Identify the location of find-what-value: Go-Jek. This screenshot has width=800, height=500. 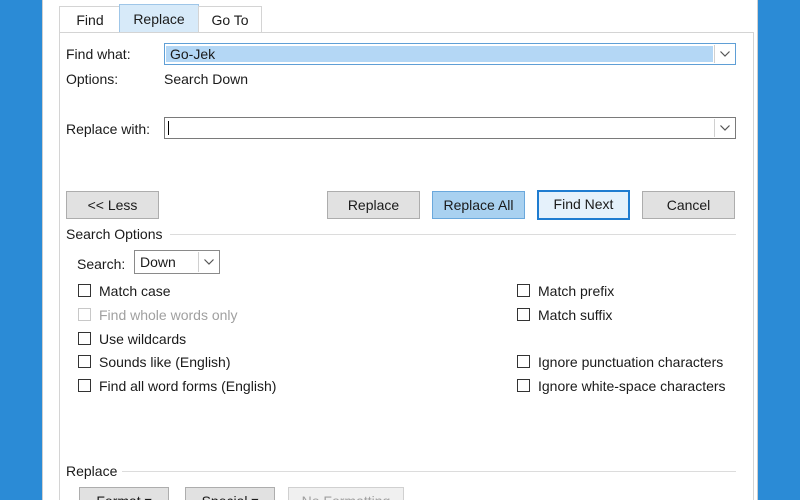
(439, 54).